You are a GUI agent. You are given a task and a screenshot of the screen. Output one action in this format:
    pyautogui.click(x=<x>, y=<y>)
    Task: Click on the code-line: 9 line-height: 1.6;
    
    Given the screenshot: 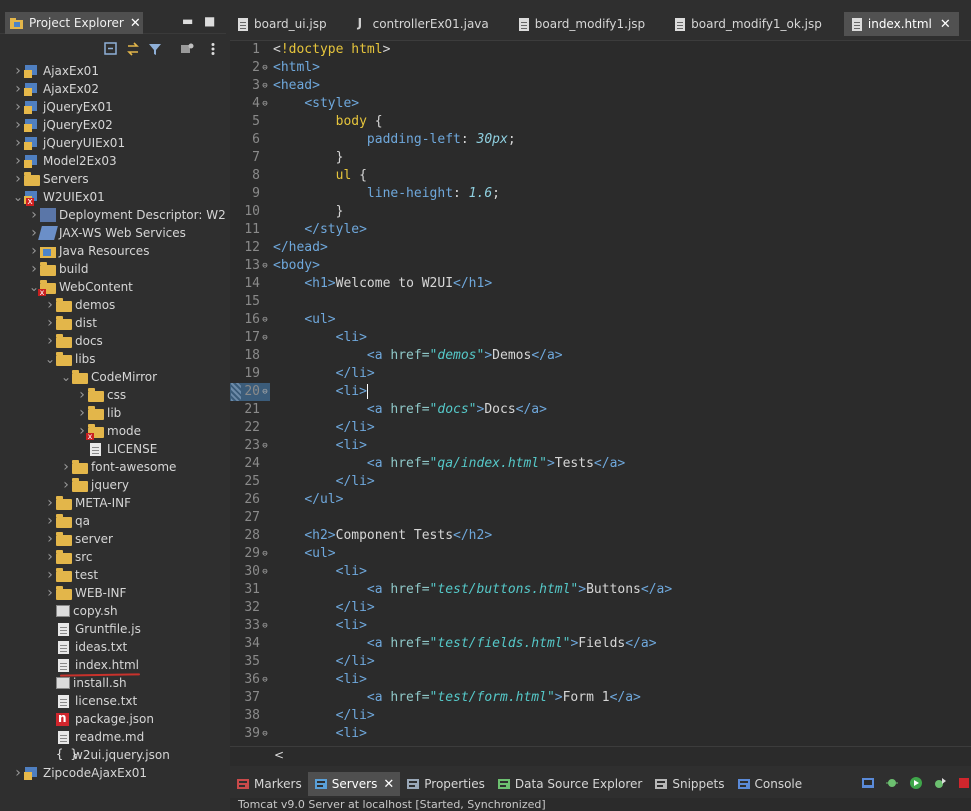 What is the action you would take?
    pyautogui.click(x=600, y=194)
    